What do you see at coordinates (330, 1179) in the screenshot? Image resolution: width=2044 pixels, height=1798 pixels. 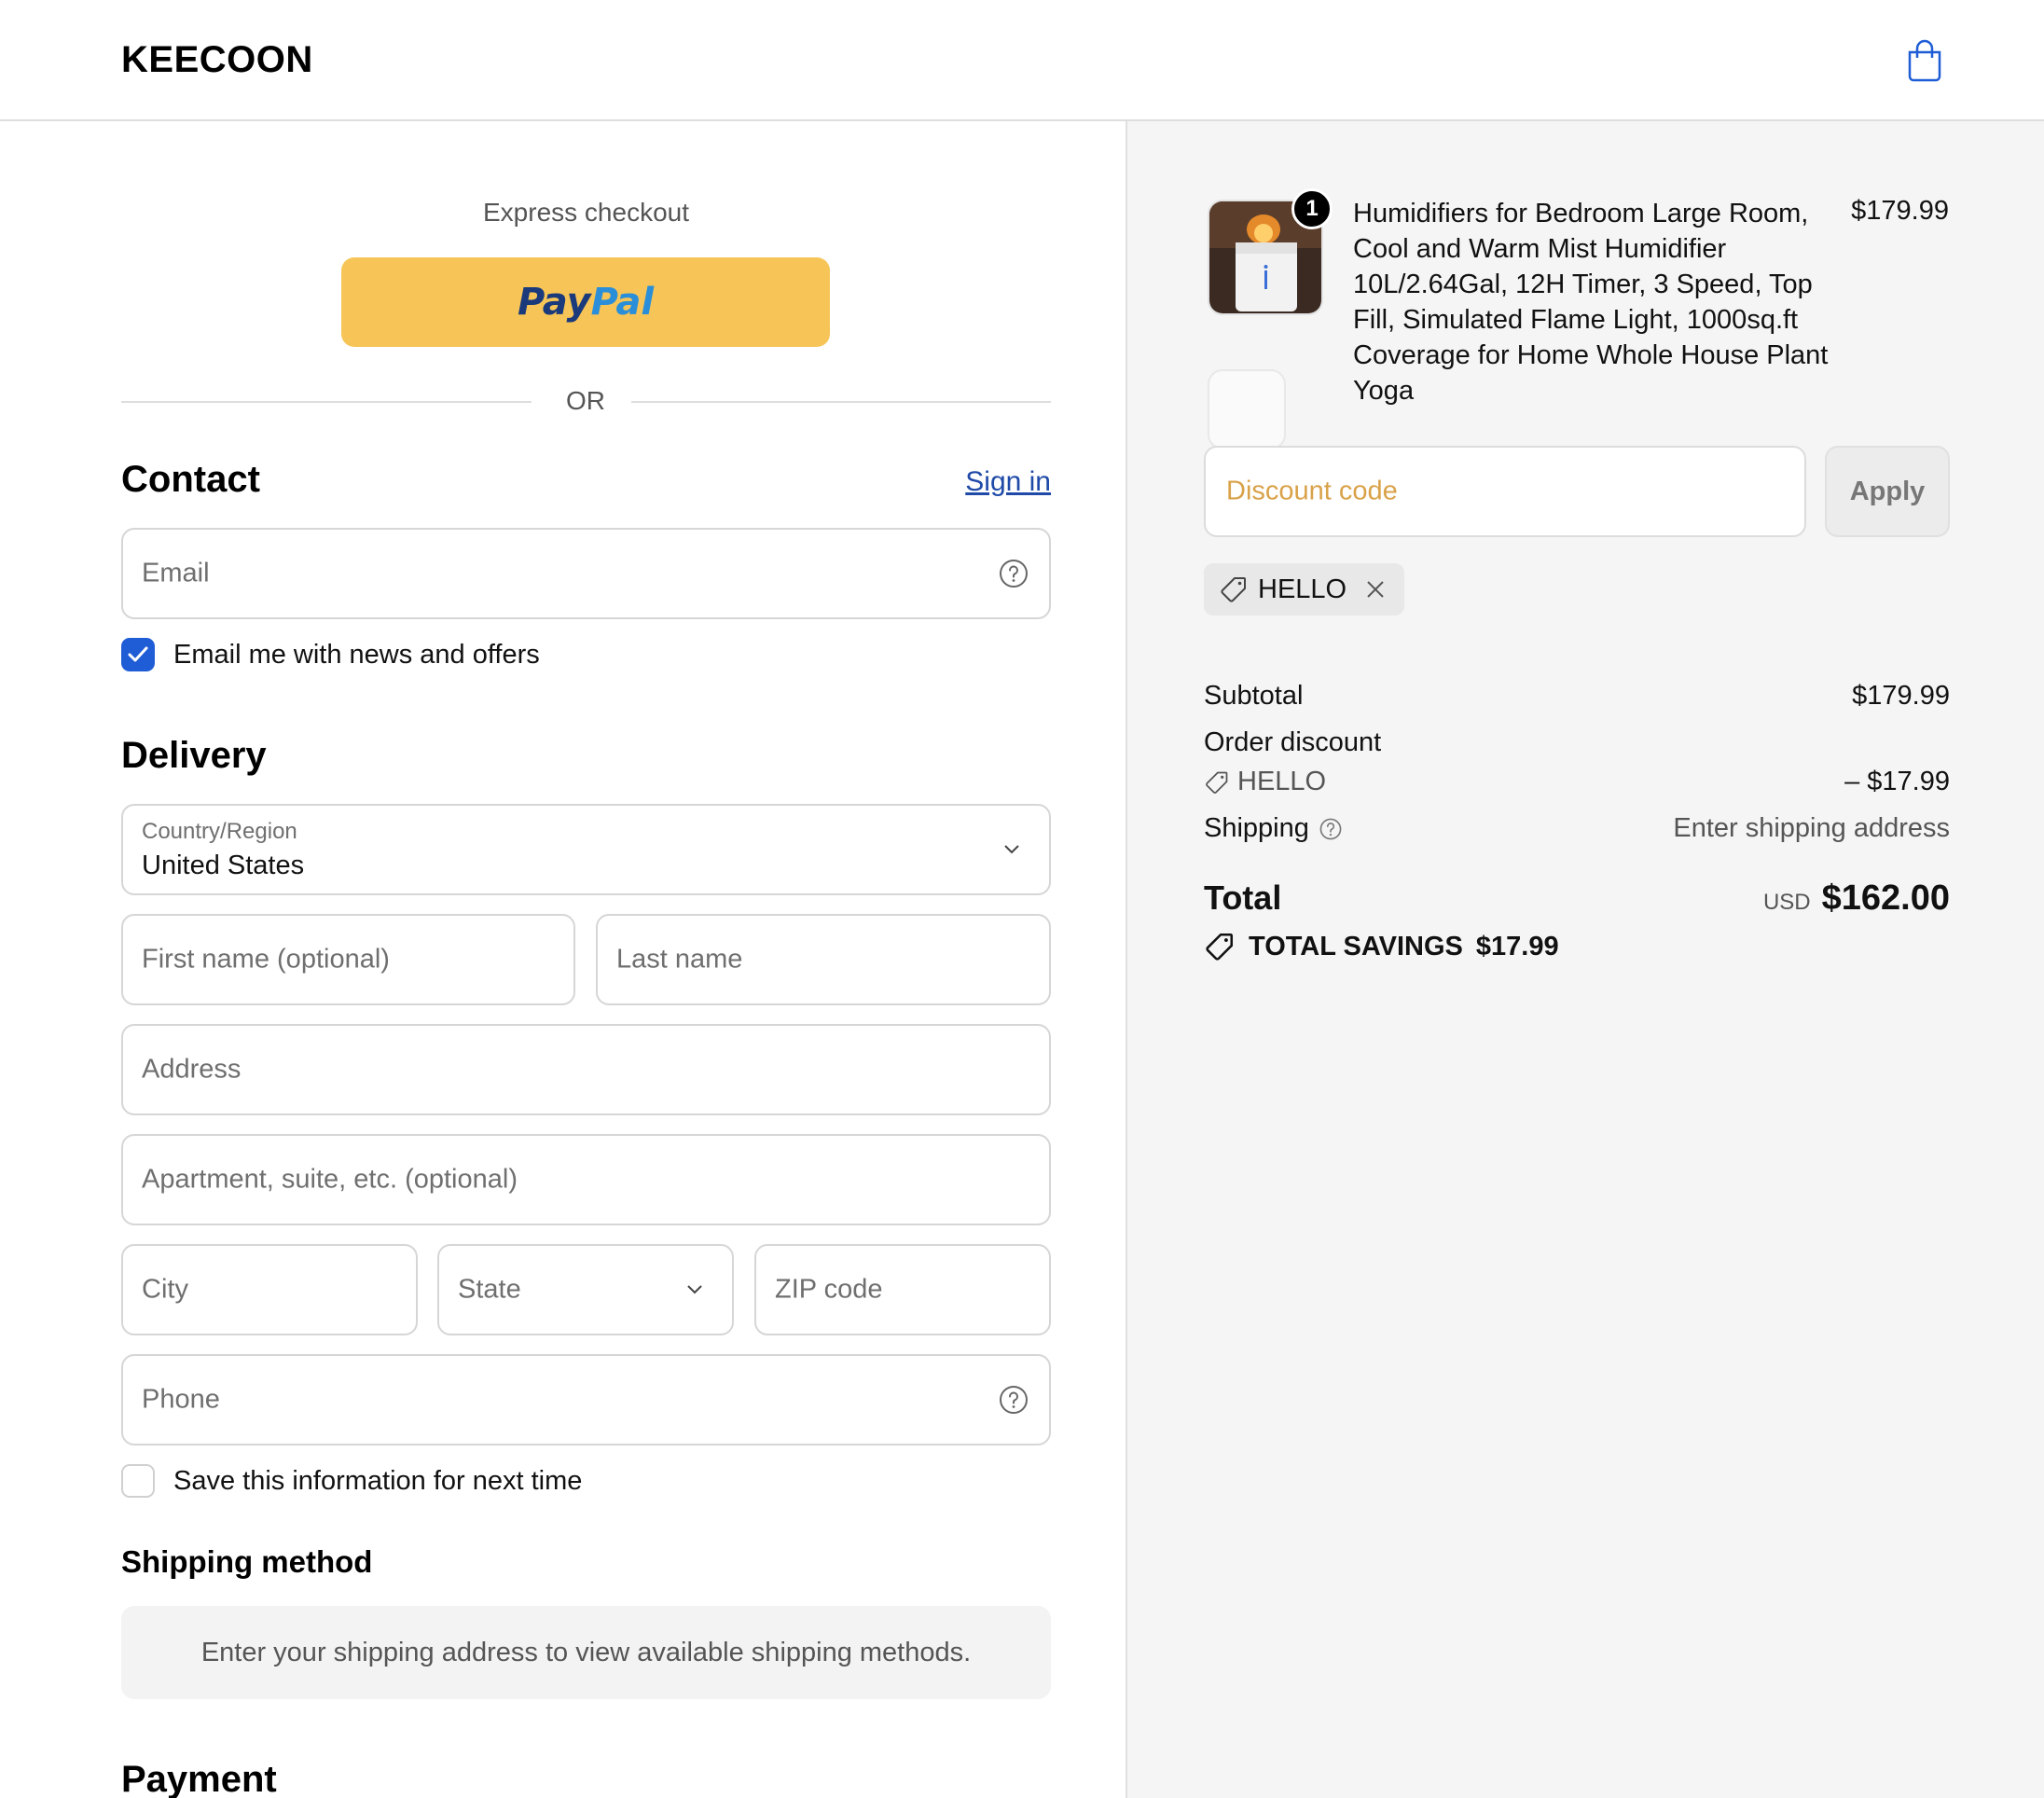 I see `apartment-placeholder: Apartment, suite, etc. (optional)` at bounding box center [330, 1179].